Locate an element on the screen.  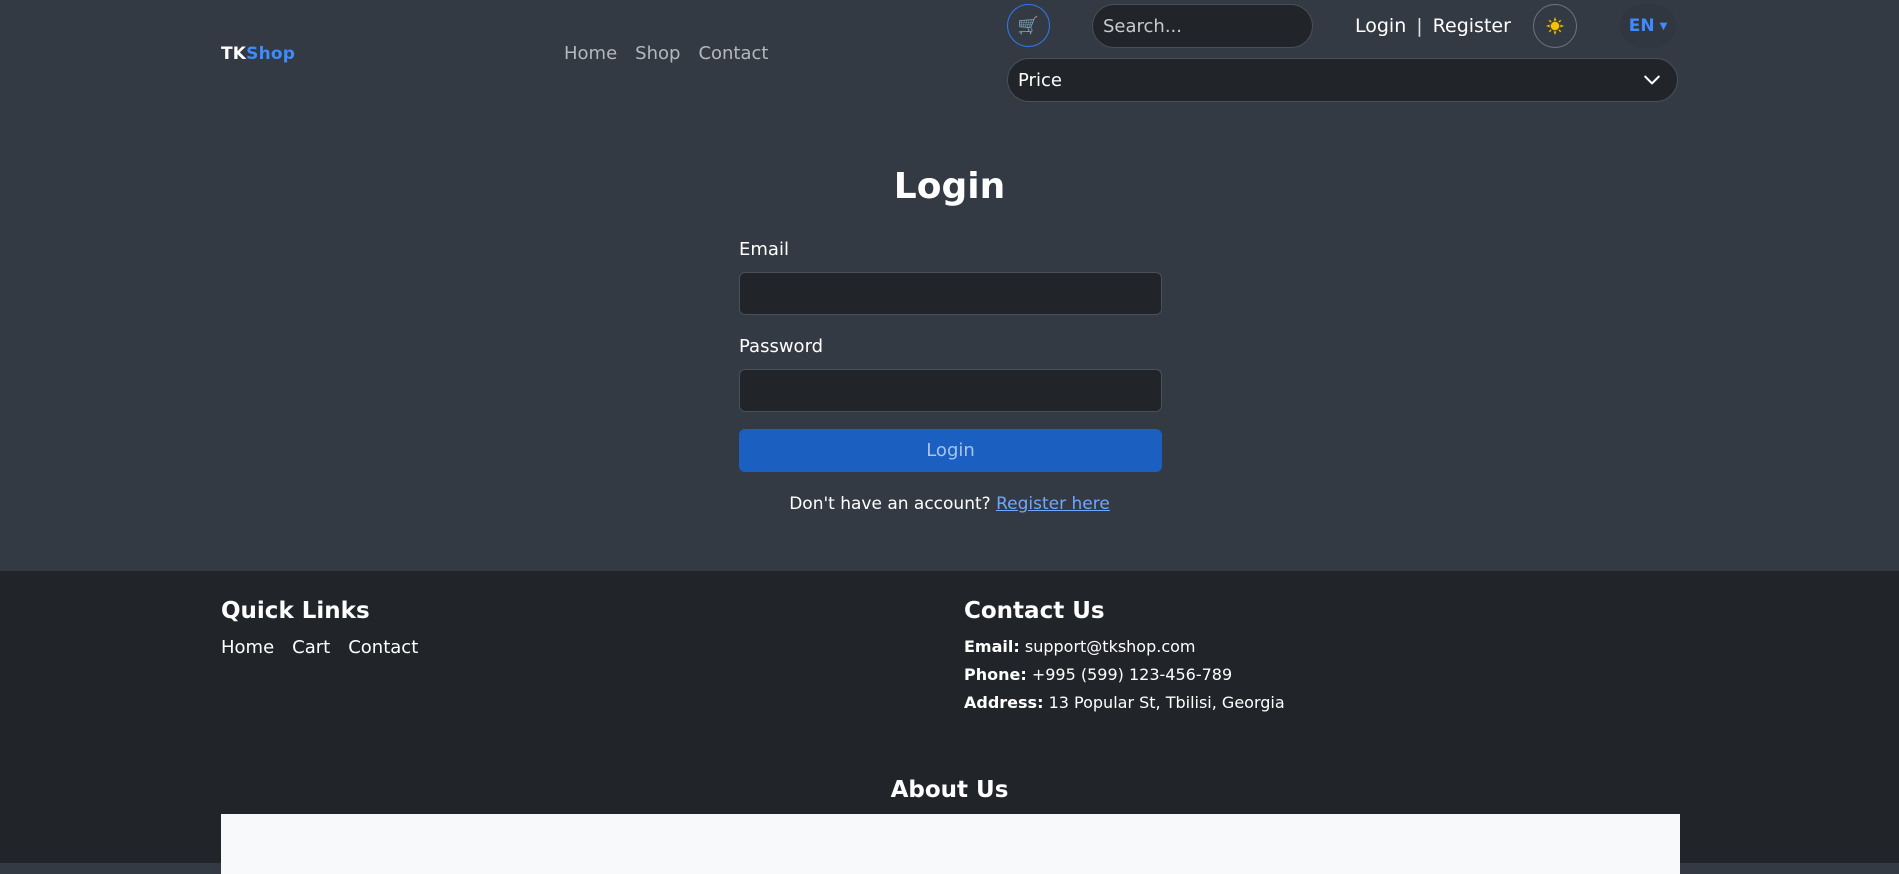
price-select-value: Price is located at coordinates (1040, 80).